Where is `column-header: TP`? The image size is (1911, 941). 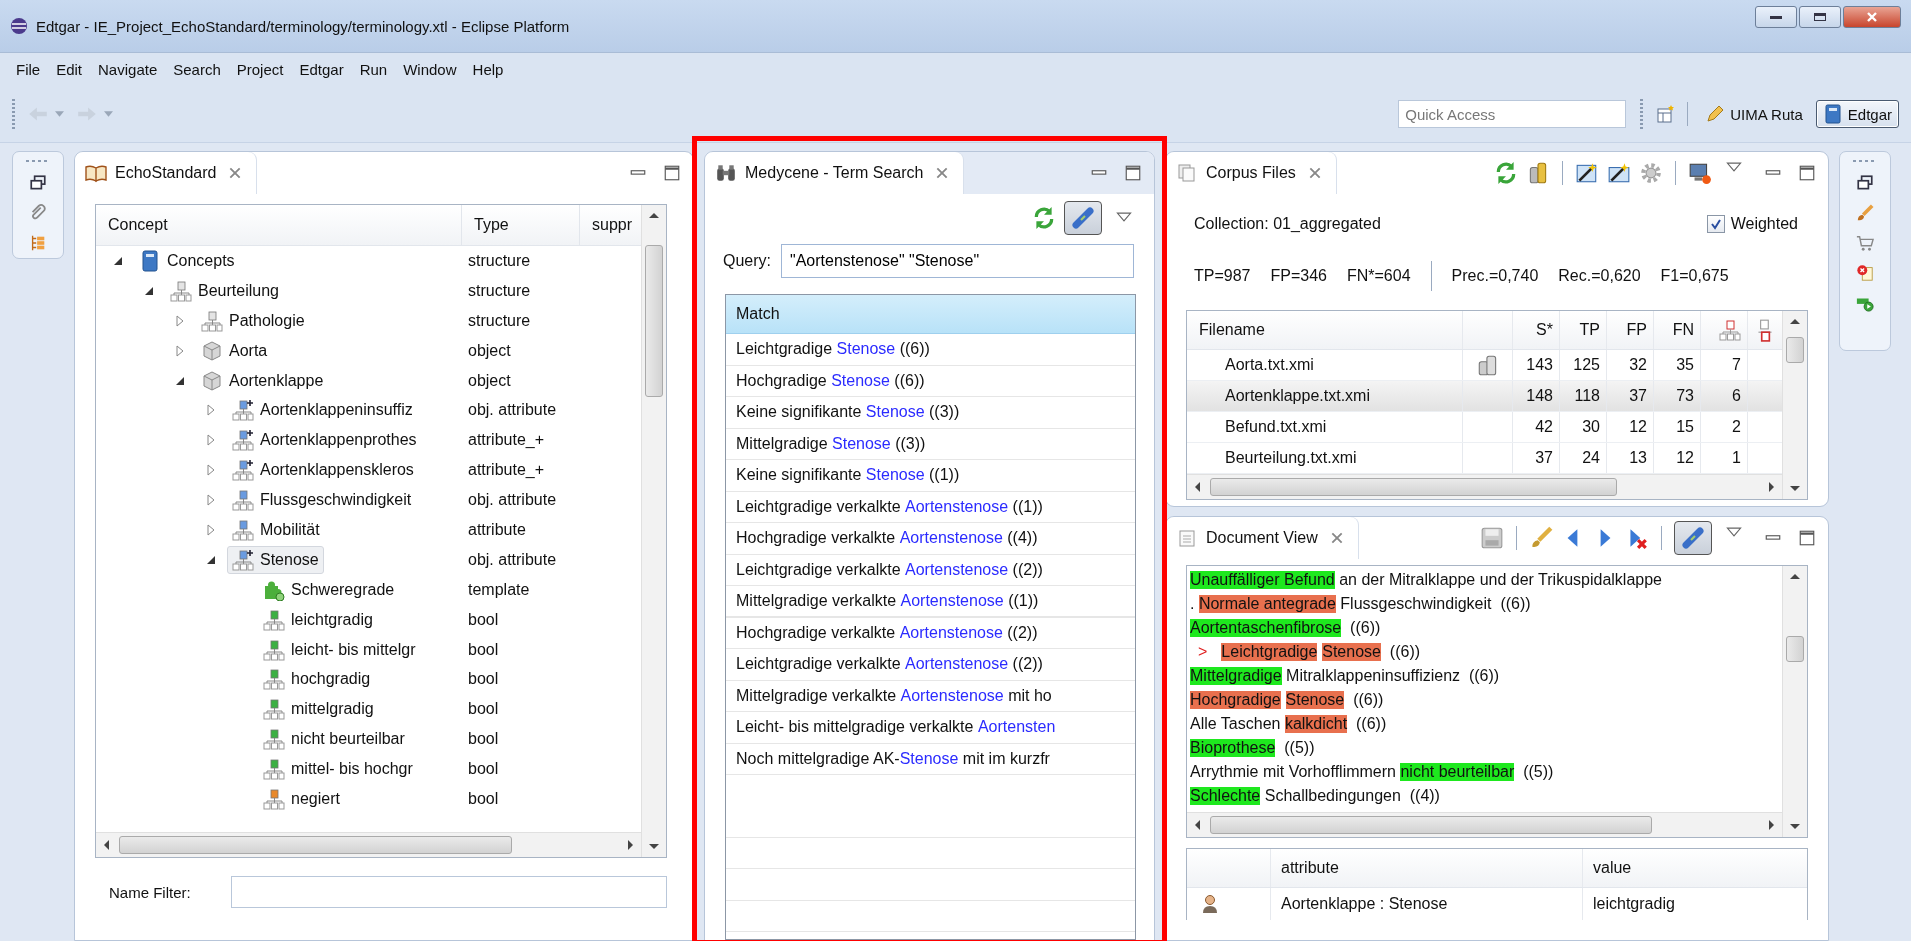
column-header: TP is located at coordinates (1583, 330).